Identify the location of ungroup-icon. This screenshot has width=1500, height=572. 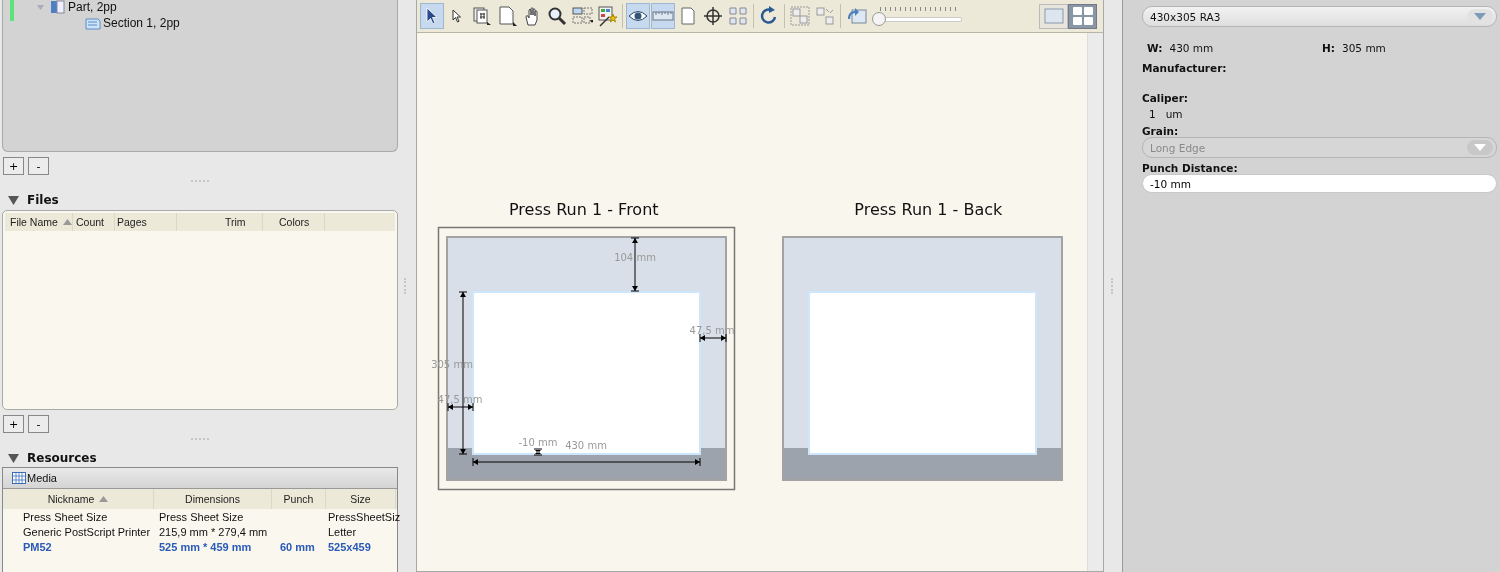
(824, 16).